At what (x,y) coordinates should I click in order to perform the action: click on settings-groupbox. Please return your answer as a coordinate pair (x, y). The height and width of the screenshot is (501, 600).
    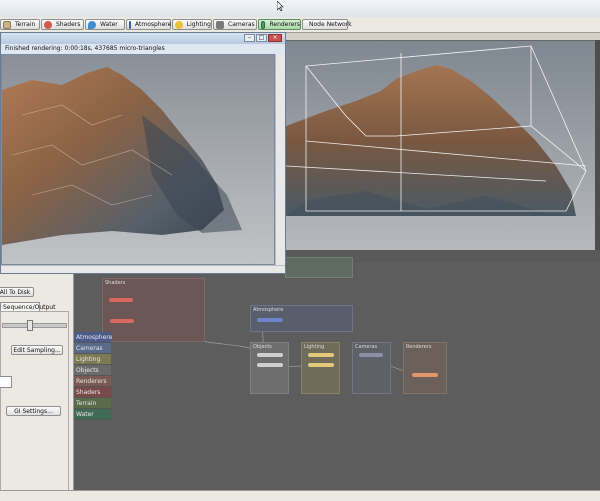
    Looking at the image, I should click on (34, 403).